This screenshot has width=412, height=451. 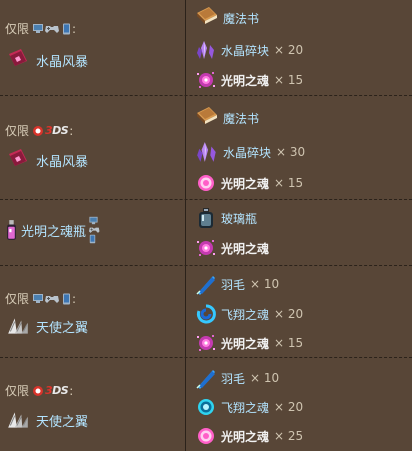 I want to click on ingredient-link: 玻璃瓶, so click(x=239, y=218).